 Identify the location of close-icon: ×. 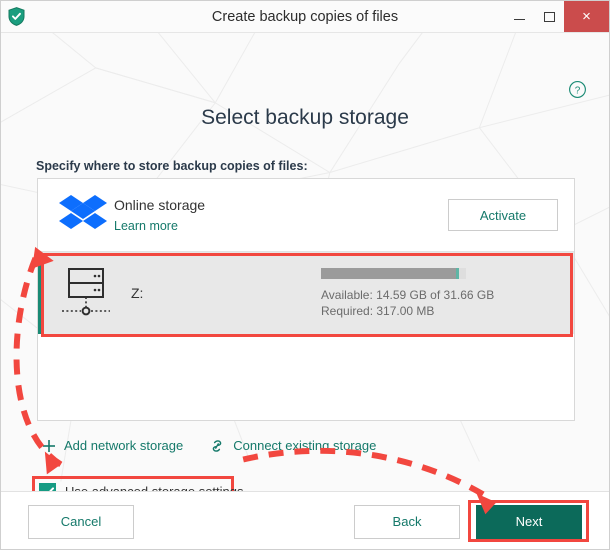
(586, 16).